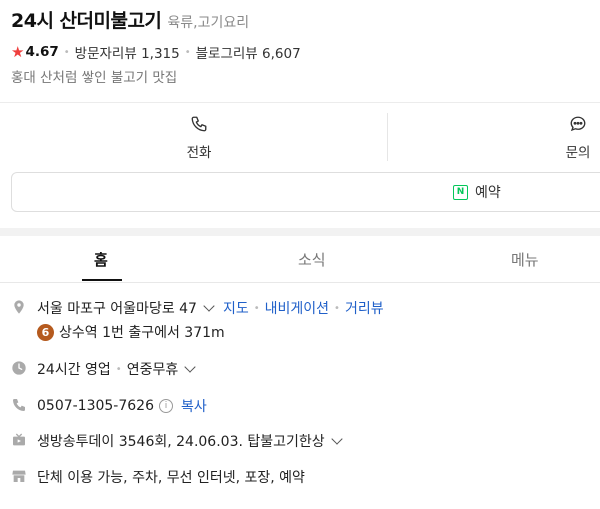 Image resolution: width=600 pixels, height=509 pixels. Describe the element at coordinates (166, 406) in the screenshot. I see `info-icon: i` at that location.